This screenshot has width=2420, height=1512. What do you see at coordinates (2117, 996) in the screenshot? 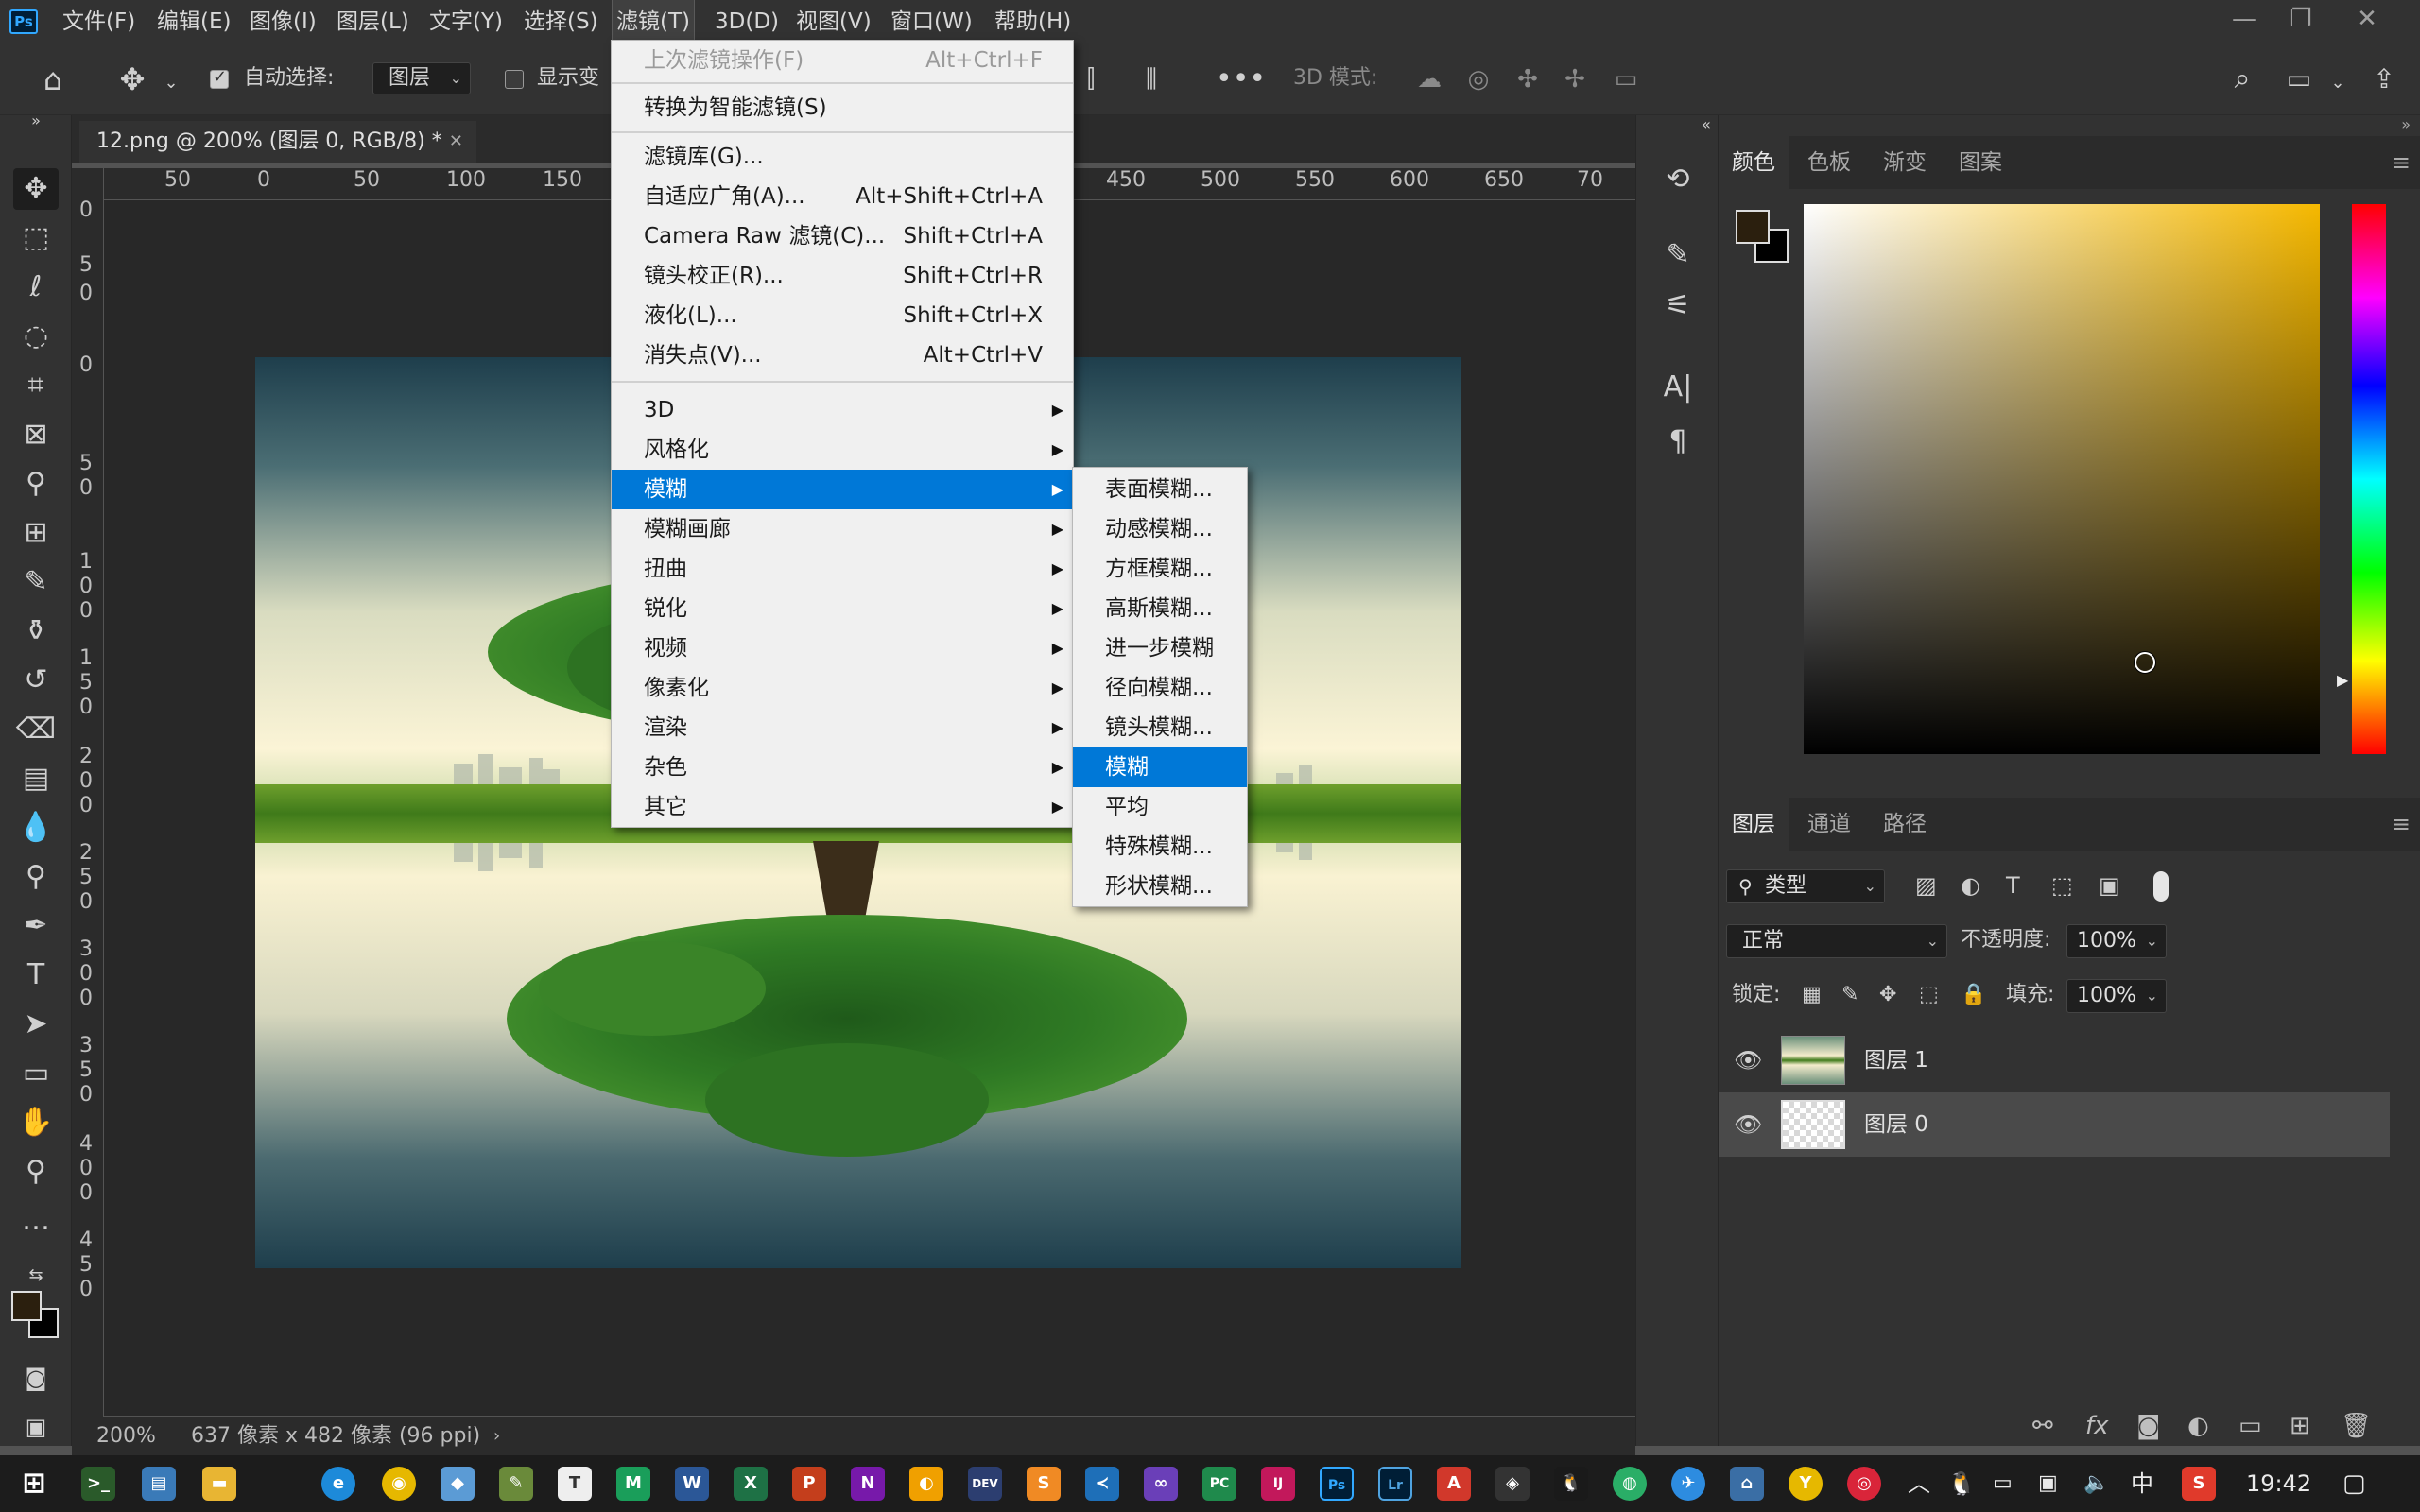
I see `fill-field: 100% ⌄` at bounding box center [2117, 996].